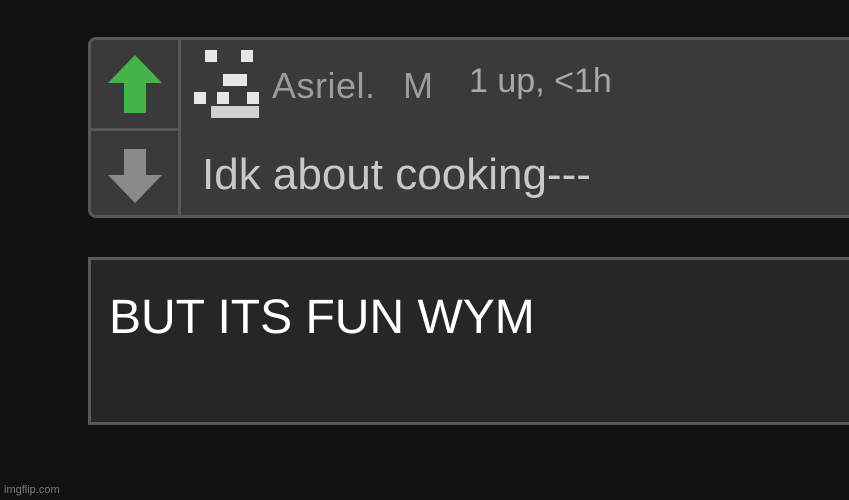 This screenshot has width=849, height=500. Describe the element at coordinates (418, 85) in the screenshot. I see `gender-label: M` at that location.